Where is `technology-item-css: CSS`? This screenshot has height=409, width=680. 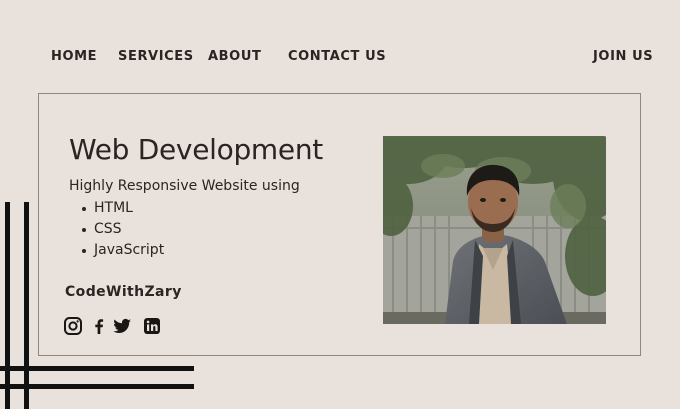
technology-item-css: CSS is located at coordinates (122, 229).